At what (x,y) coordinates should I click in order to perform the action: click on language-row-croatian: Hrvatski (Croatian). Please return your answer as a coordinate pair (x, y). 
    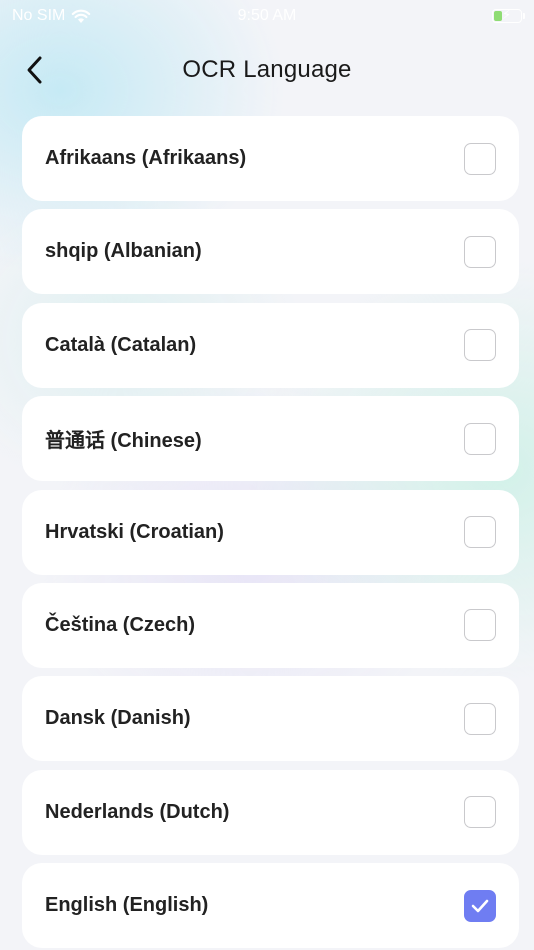
    Looking at the image, I should click on (270, 532).